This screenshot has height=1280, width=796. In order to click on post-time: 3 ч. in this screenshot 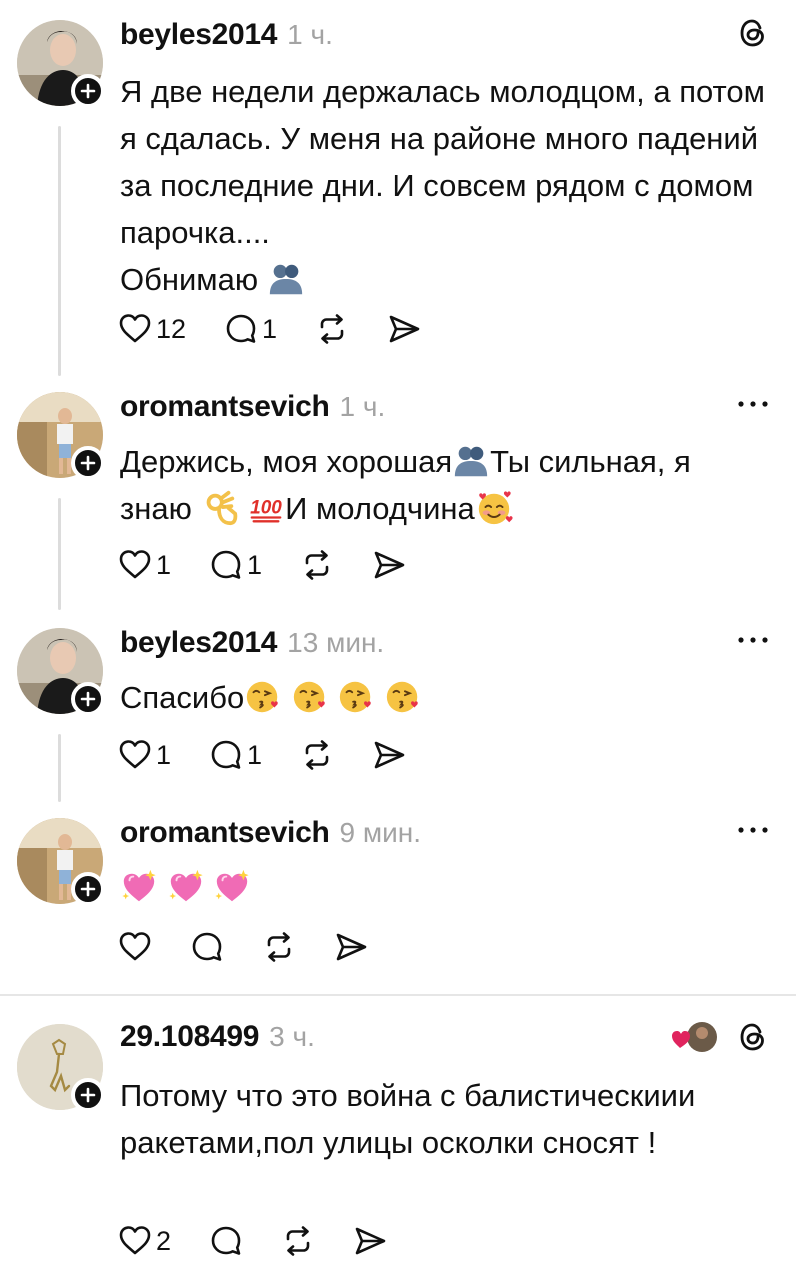, I will do `click(292, 1036)`.